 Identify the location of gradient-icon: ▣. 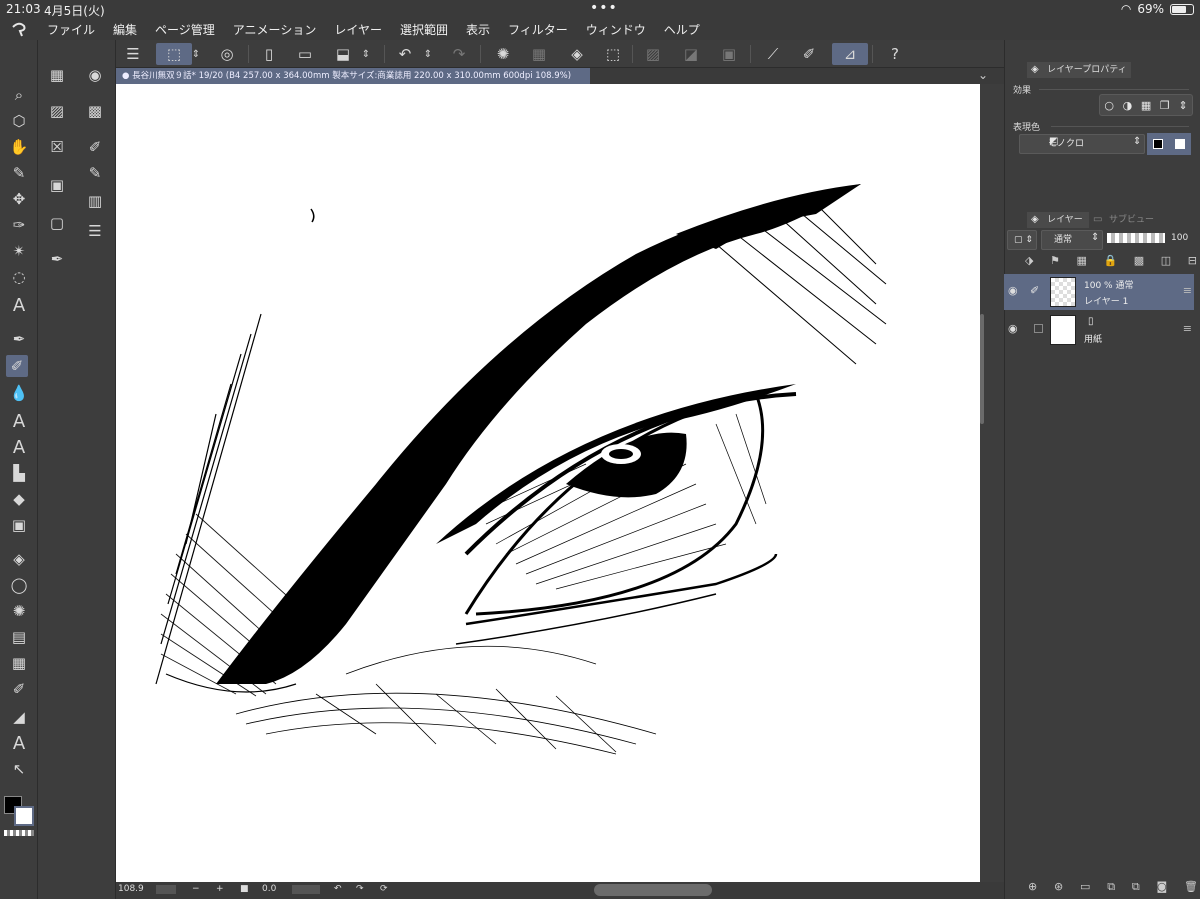
(19, 525).